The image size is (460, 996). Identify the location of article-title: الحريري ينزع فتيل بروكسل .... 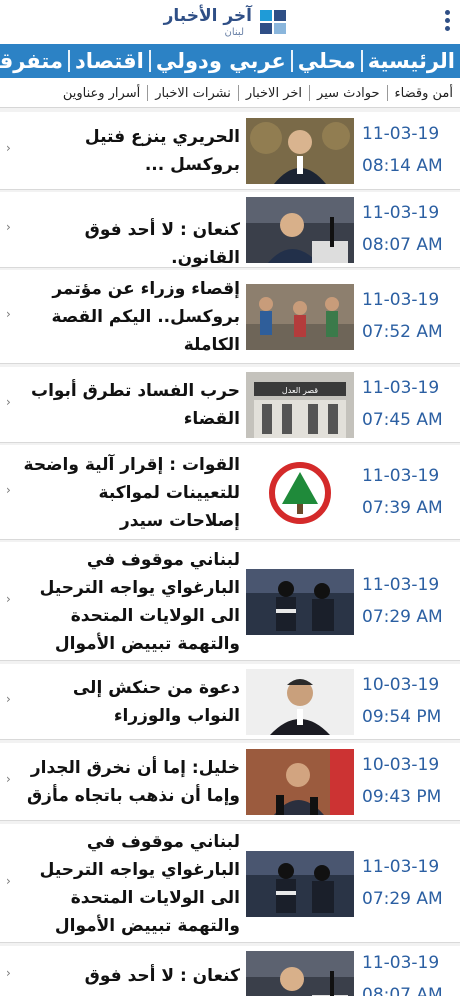
(131, 151).